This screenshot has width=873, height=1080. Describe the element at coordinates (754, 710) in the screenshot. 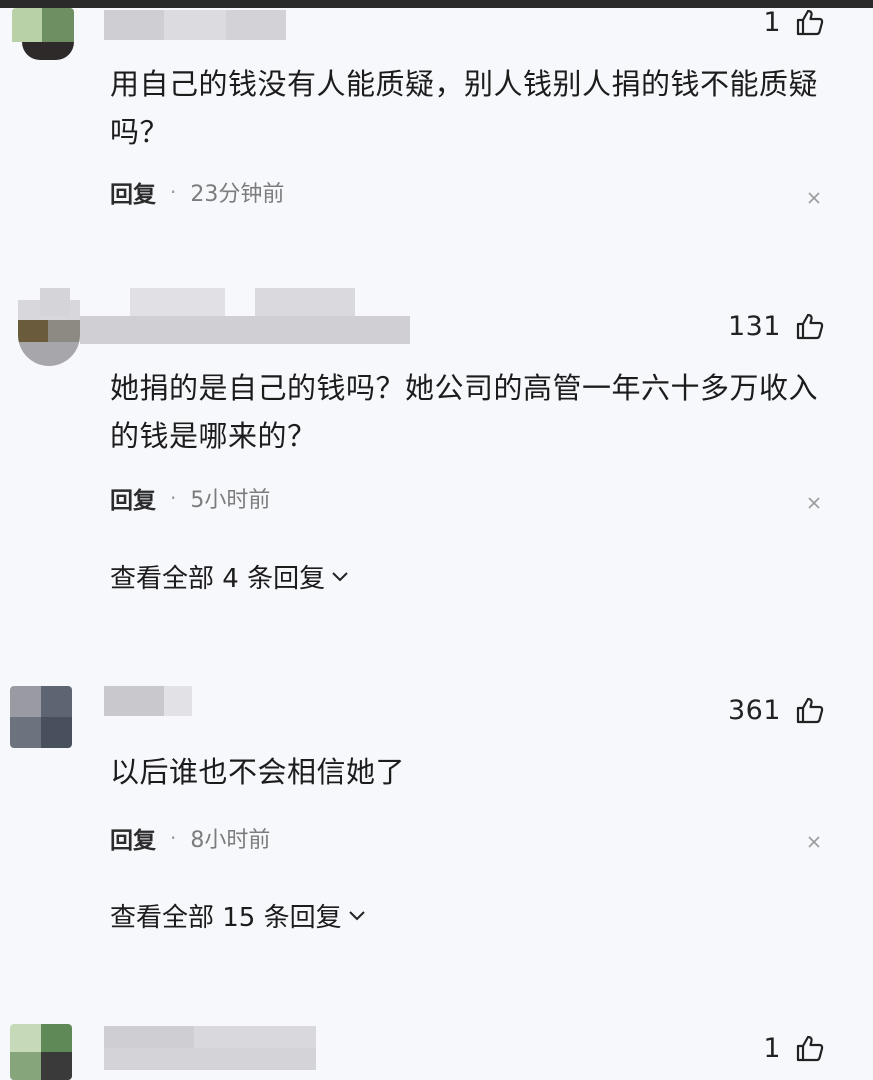

I see `like-count: 361` at that location.